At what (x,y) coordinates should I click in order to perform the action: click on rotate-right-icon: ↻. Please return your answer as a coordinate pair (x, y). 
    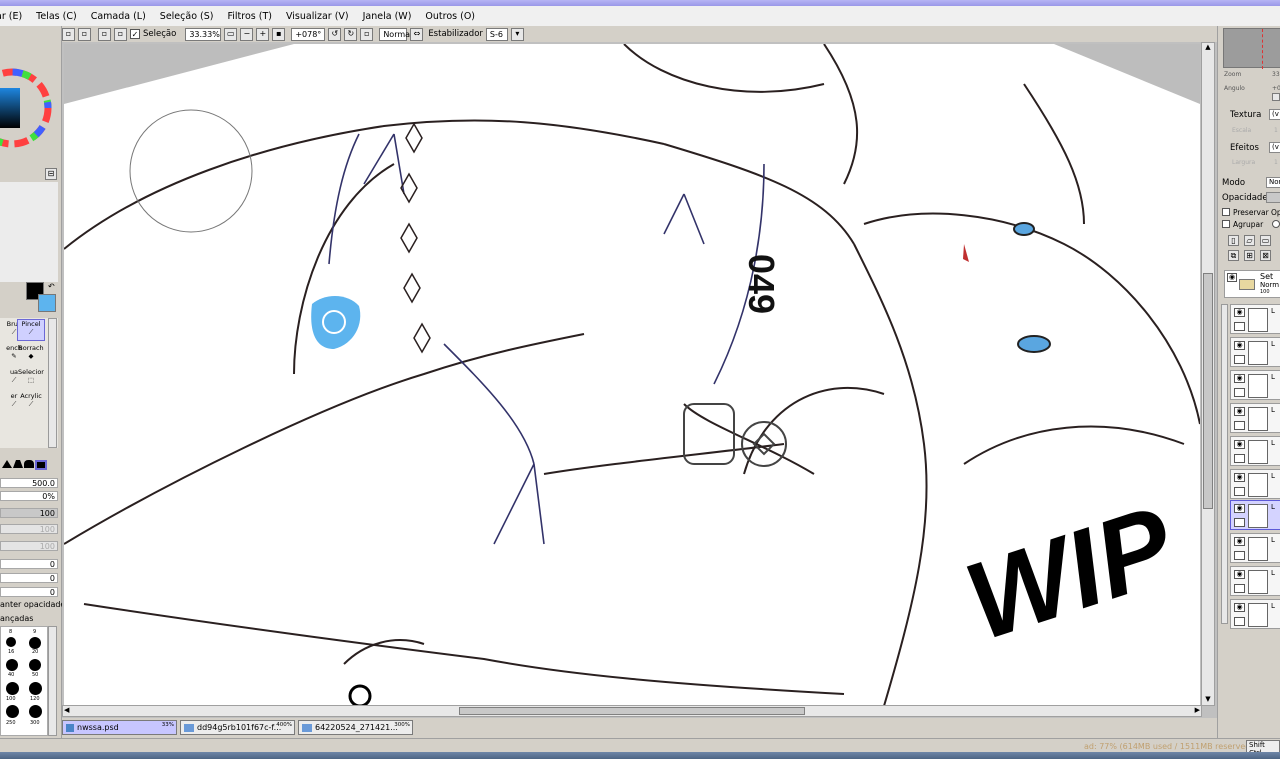
    Looking at the image, I should click on (351, 34).